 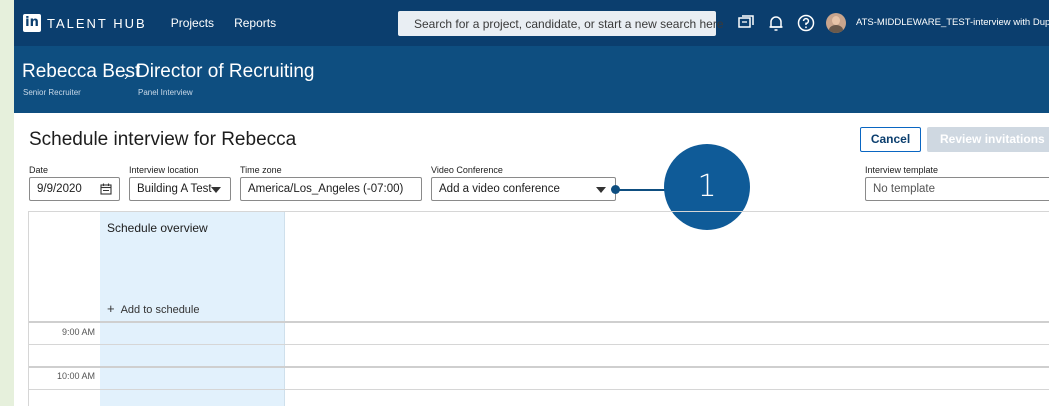 I want to click on bell-icon, so click(x=776, y=23).